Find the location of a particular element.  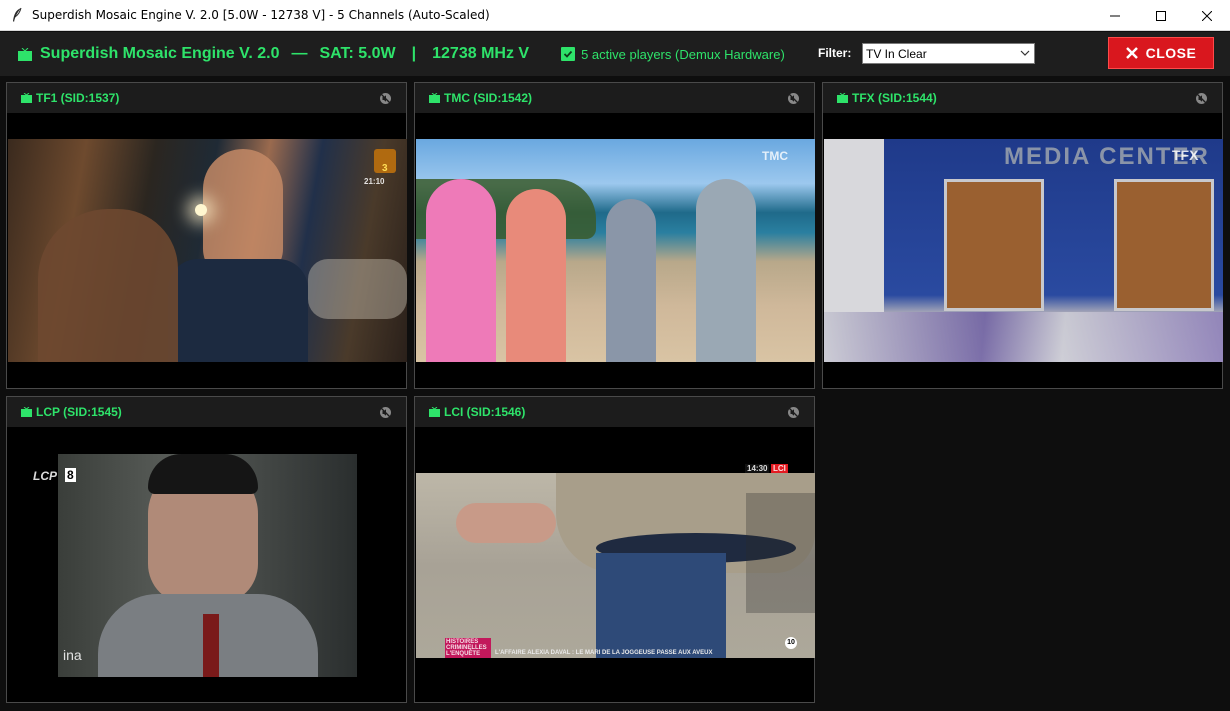

channel-badge: 8 is located at coordinates (70, 475).